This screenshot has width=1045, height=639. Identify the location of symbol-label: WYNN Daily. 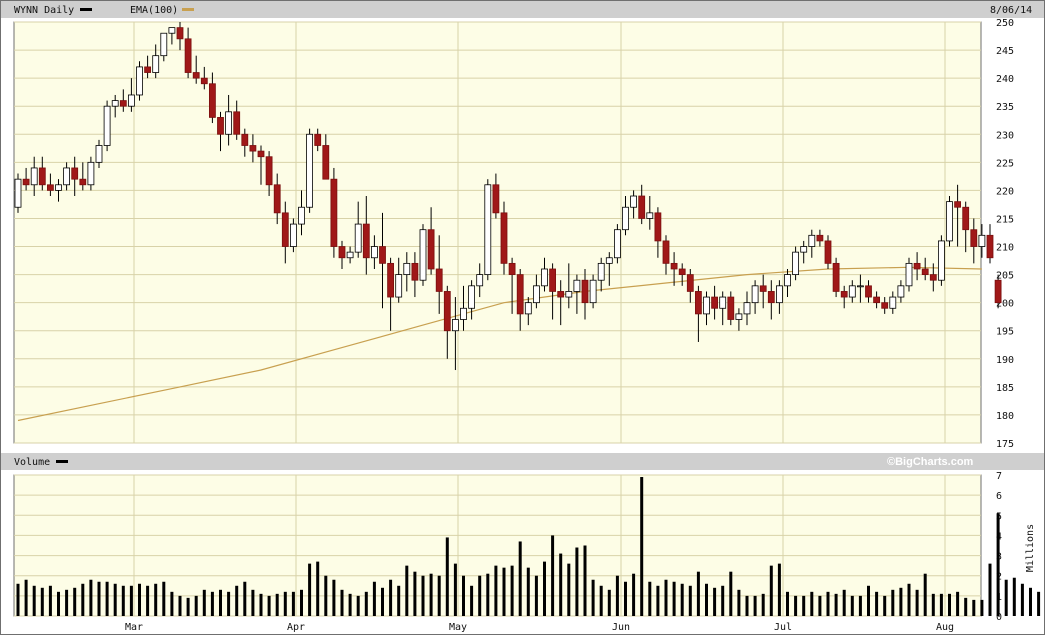
(44, 10).